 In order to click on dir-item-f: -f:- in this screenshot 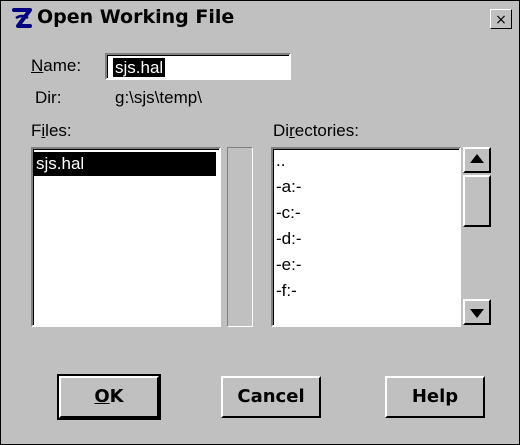, I will do `click(286, 291)`.